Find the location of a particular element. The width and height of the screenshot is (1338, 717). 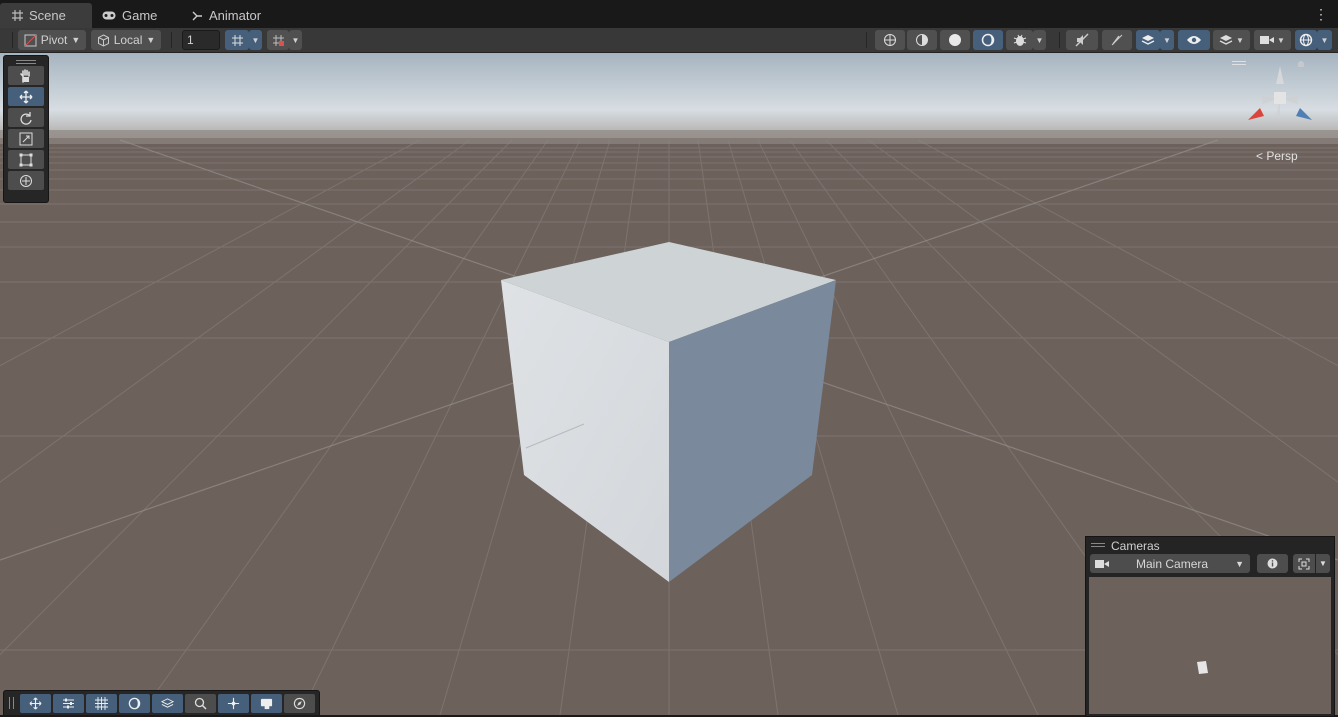

move-tool is located at coordinates (26, 96).